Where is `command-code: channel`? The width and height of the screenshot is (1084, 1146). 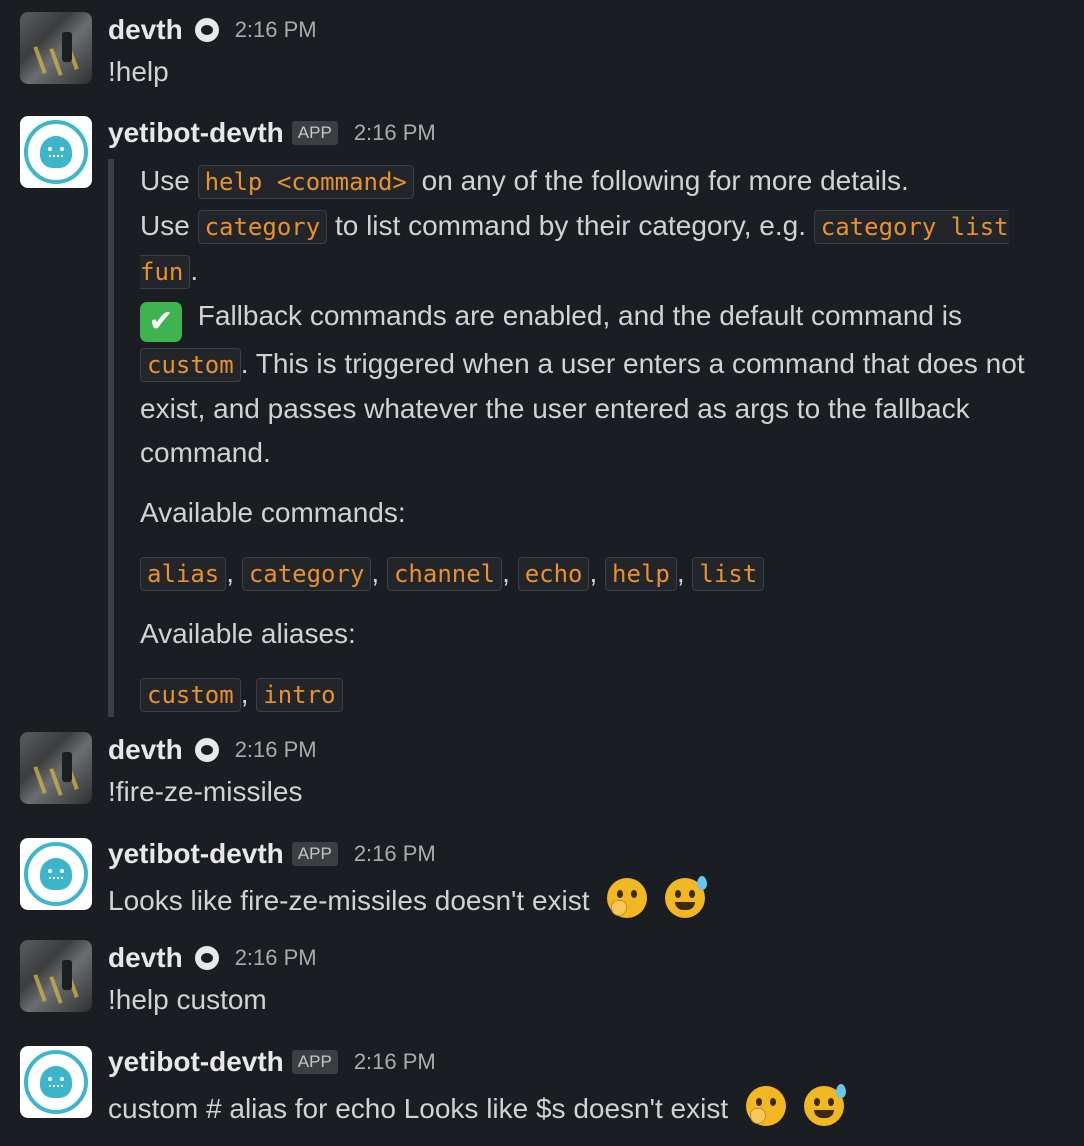 command-code: channel is located at coordinates (444, 574).